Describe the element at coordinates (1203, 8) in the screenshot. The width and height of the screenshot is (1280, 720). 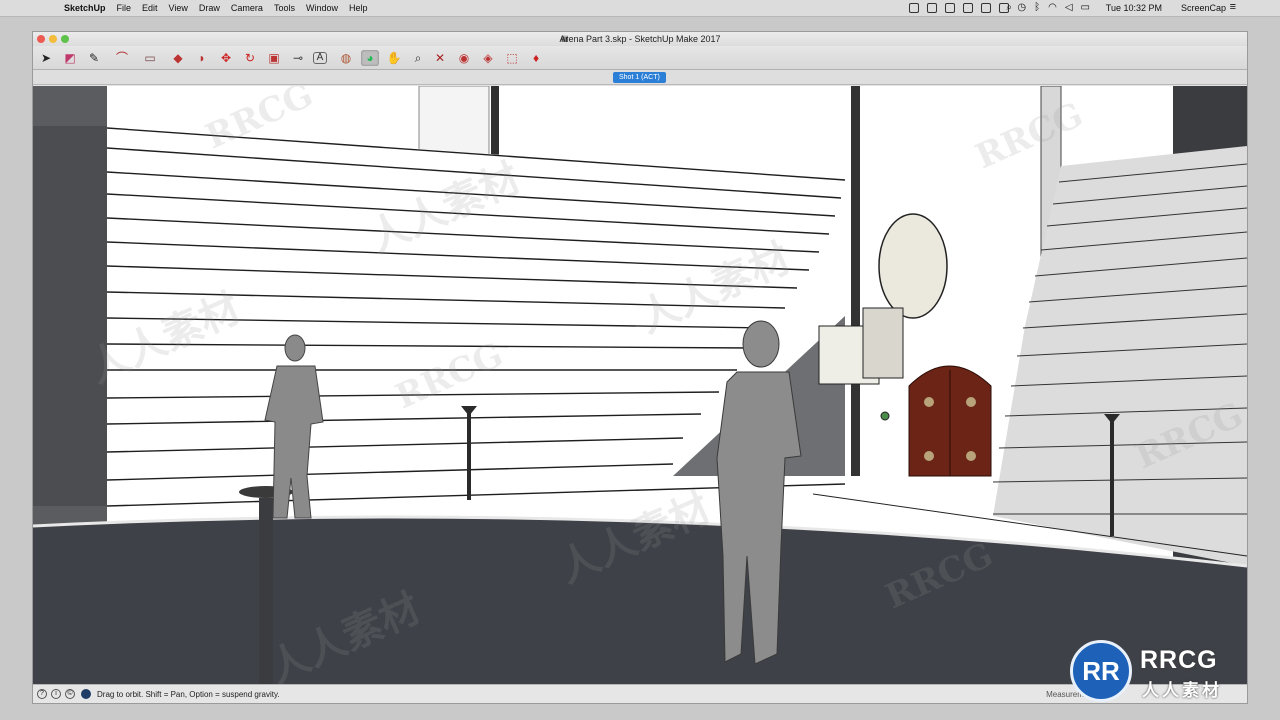
I see `menubar-user: ScreenCap` at that location.